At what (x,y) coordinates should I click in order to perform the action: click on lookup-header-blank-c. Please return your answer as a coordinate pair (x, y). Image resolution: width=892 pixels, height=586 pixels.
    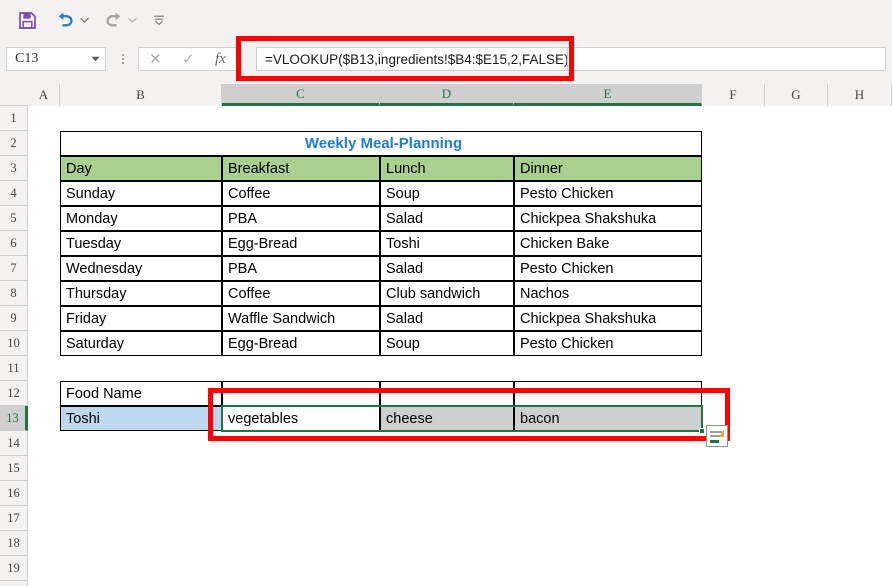
    Looking at the image, I should click on (301, 393).